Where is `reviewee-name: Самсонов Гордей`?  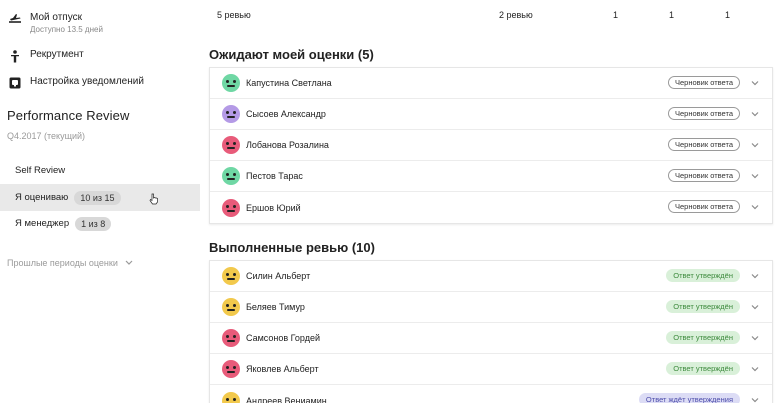 reviewee-name: Самсонов Гордей is located at coordinates (283, 338).